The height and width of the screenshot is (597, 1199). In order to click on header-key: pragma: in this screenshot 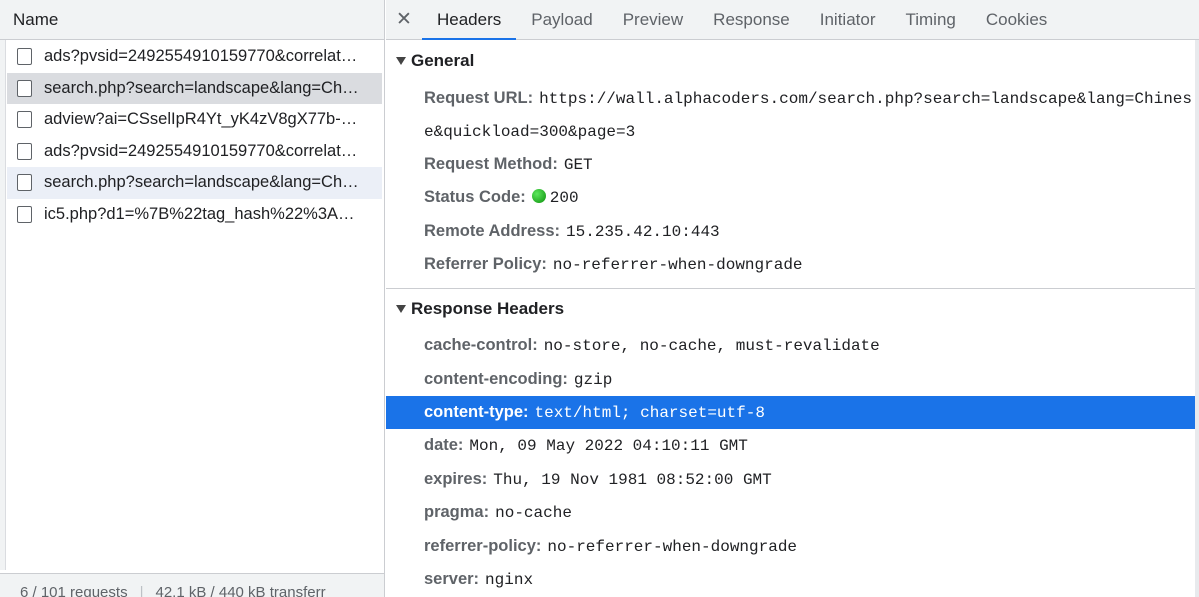, I will do `click(457, 512)`.